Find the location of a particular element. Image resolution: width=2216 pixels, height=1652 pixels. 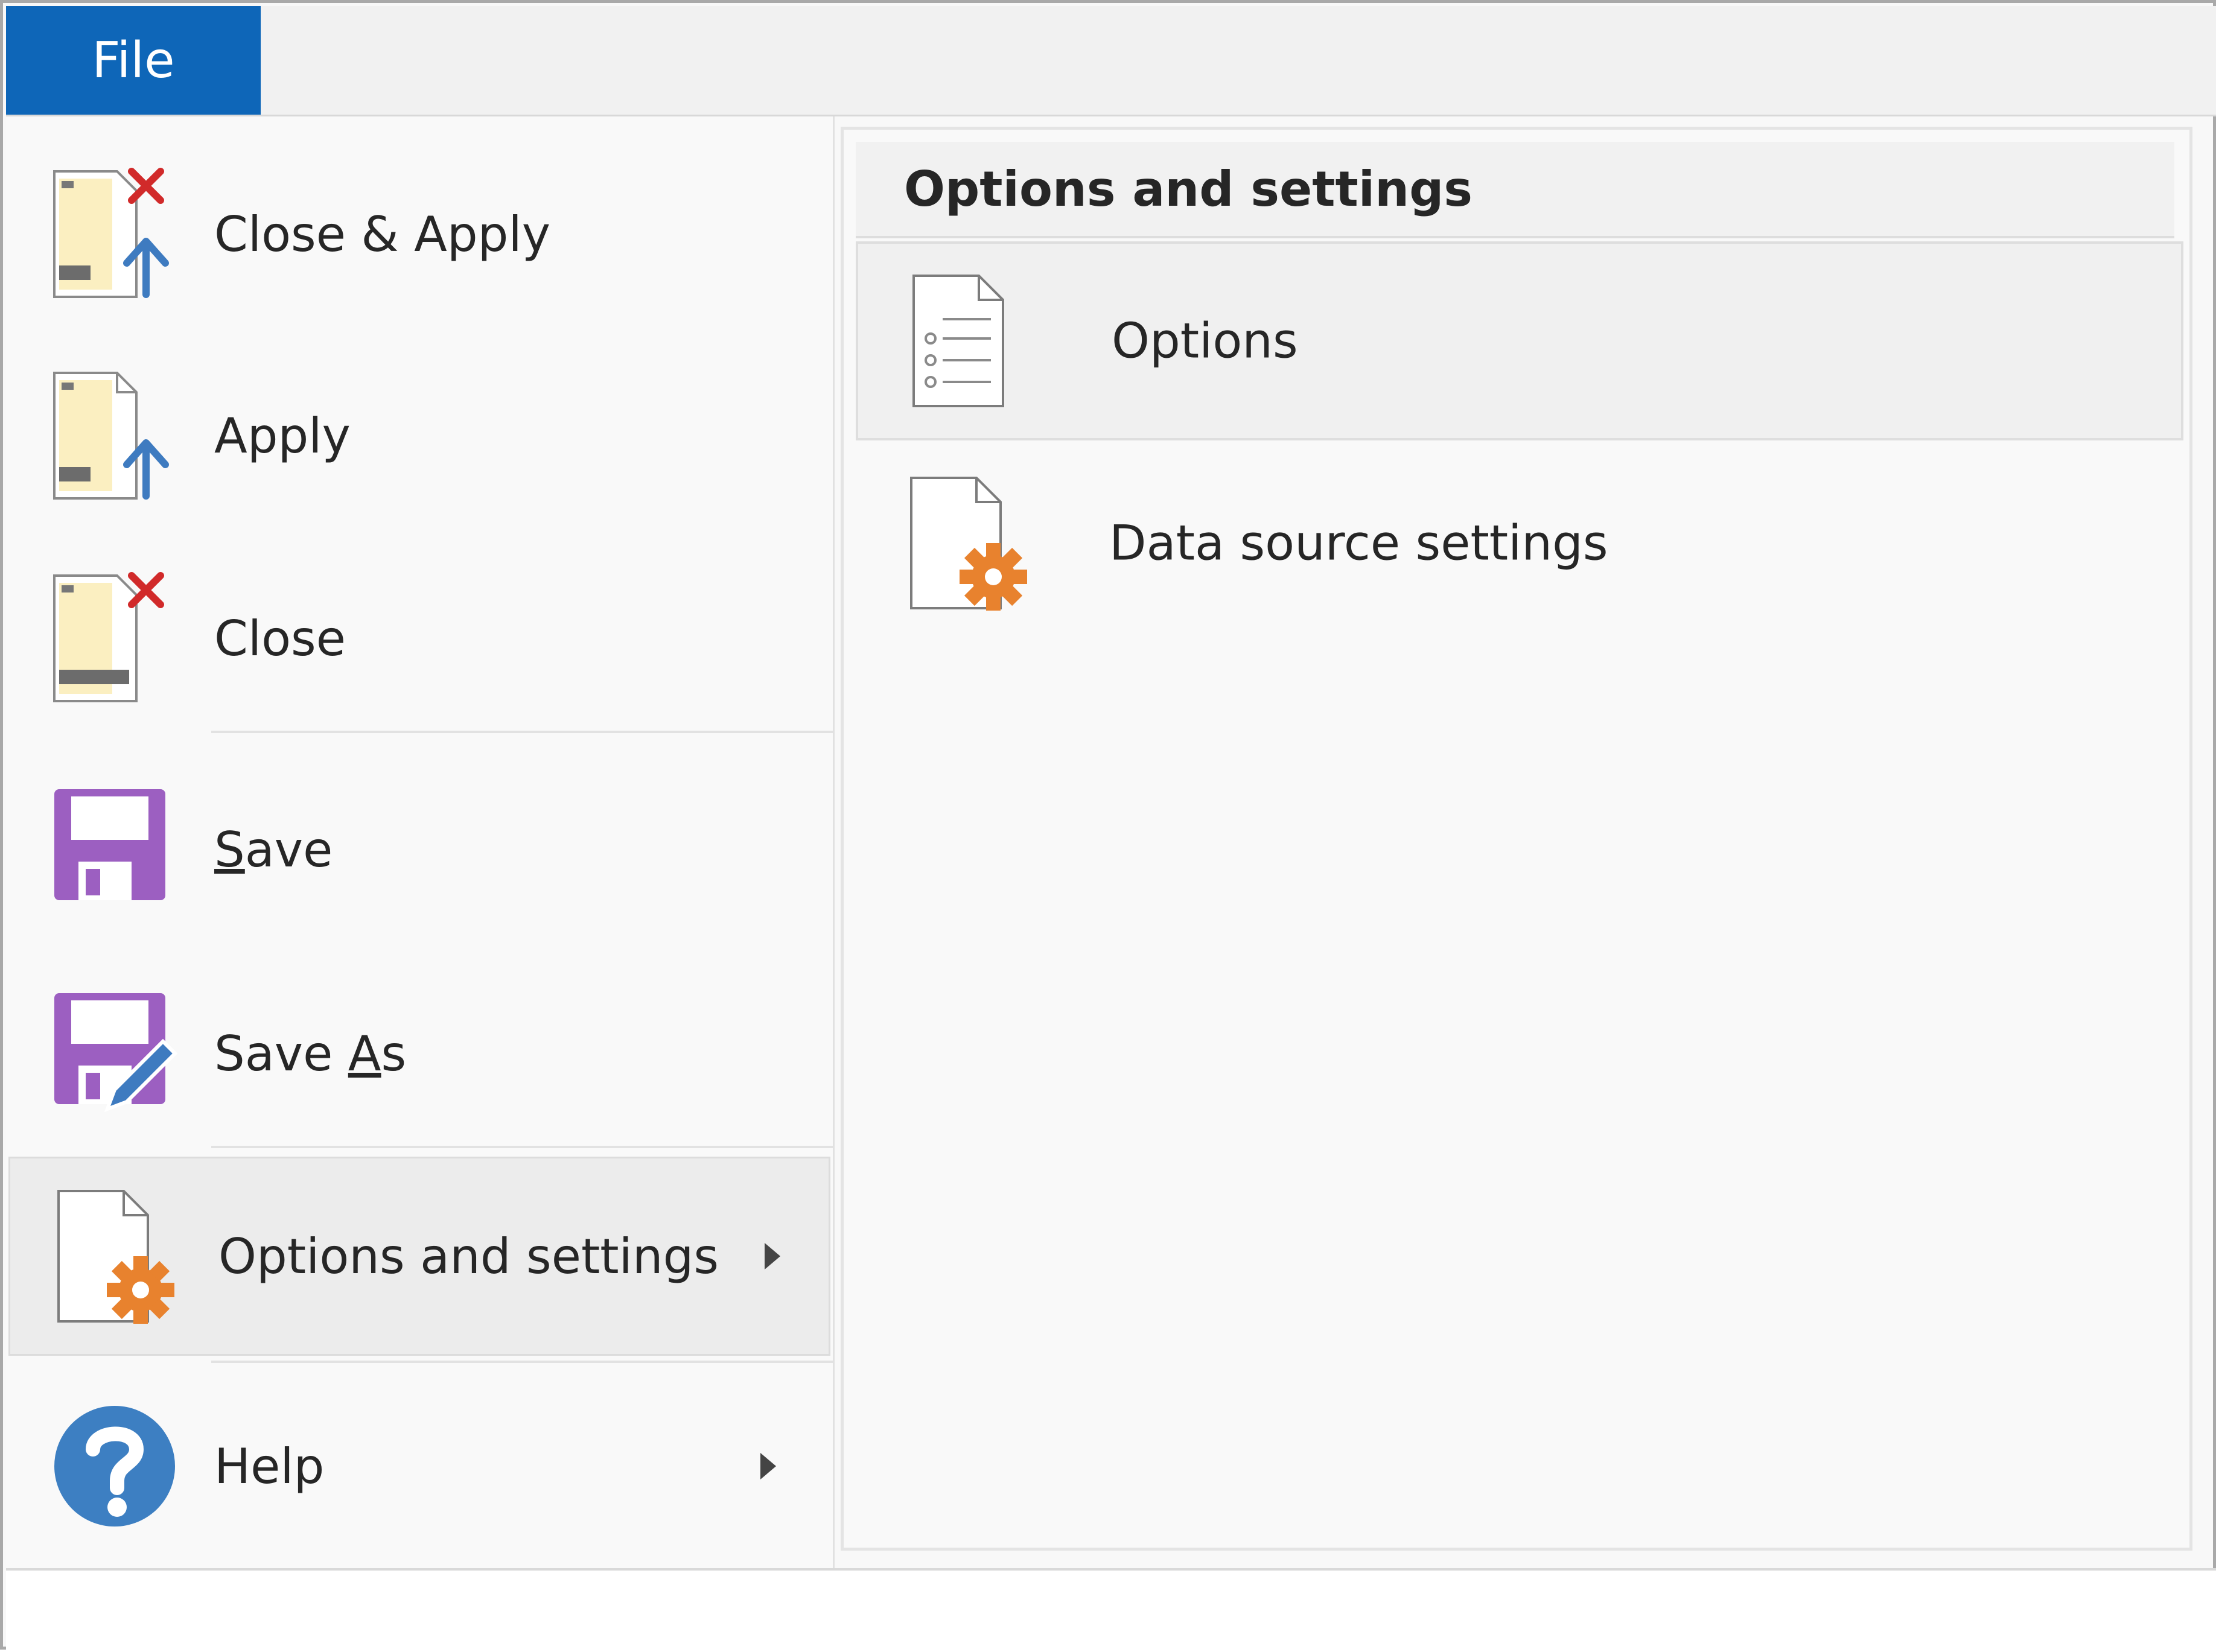

close-apply-label: Close & Apply is located at coordinates (382, 234).